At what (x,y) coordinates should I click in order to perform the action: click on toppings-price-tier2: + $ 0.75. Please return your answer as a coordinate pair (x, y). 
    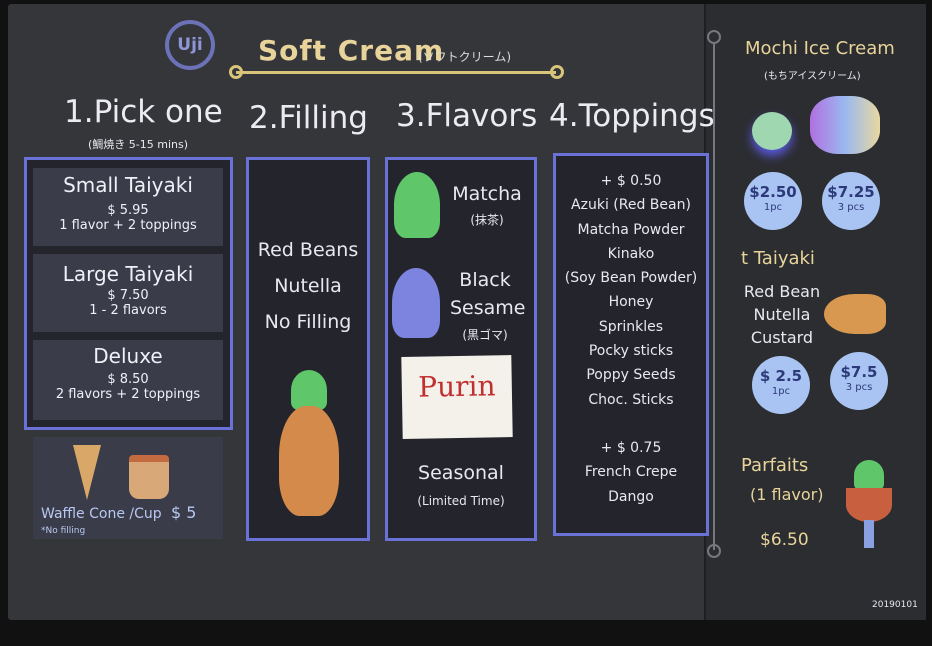
    Looking at the image, I should click on (631, 447).